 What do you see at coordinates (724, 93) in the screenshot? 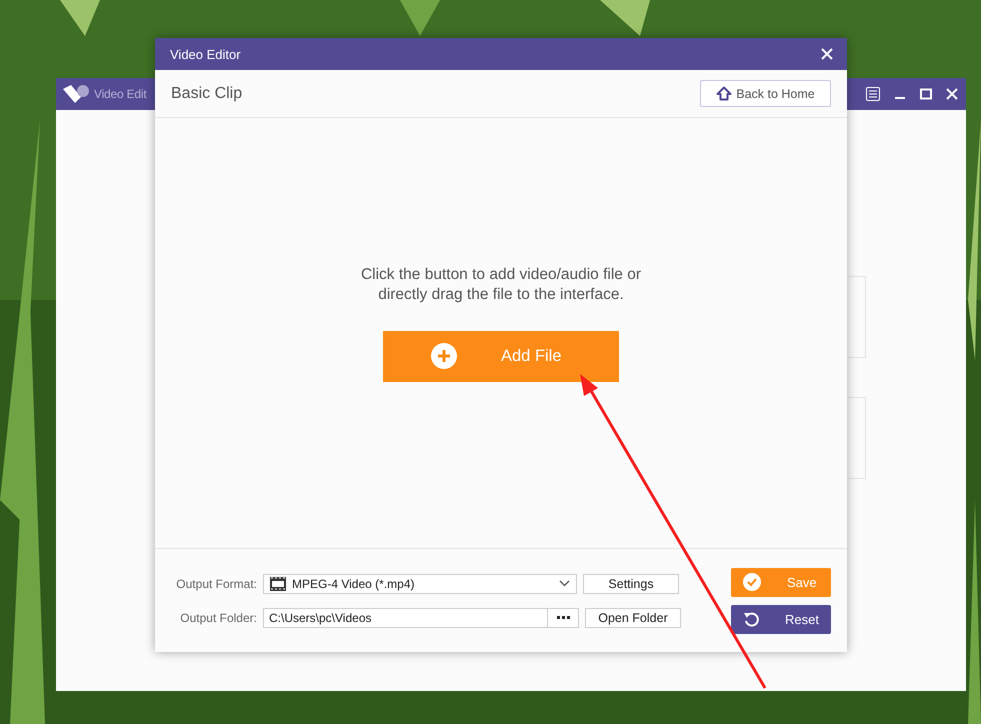
I see `home-icon` at bounding box center [724, 93].